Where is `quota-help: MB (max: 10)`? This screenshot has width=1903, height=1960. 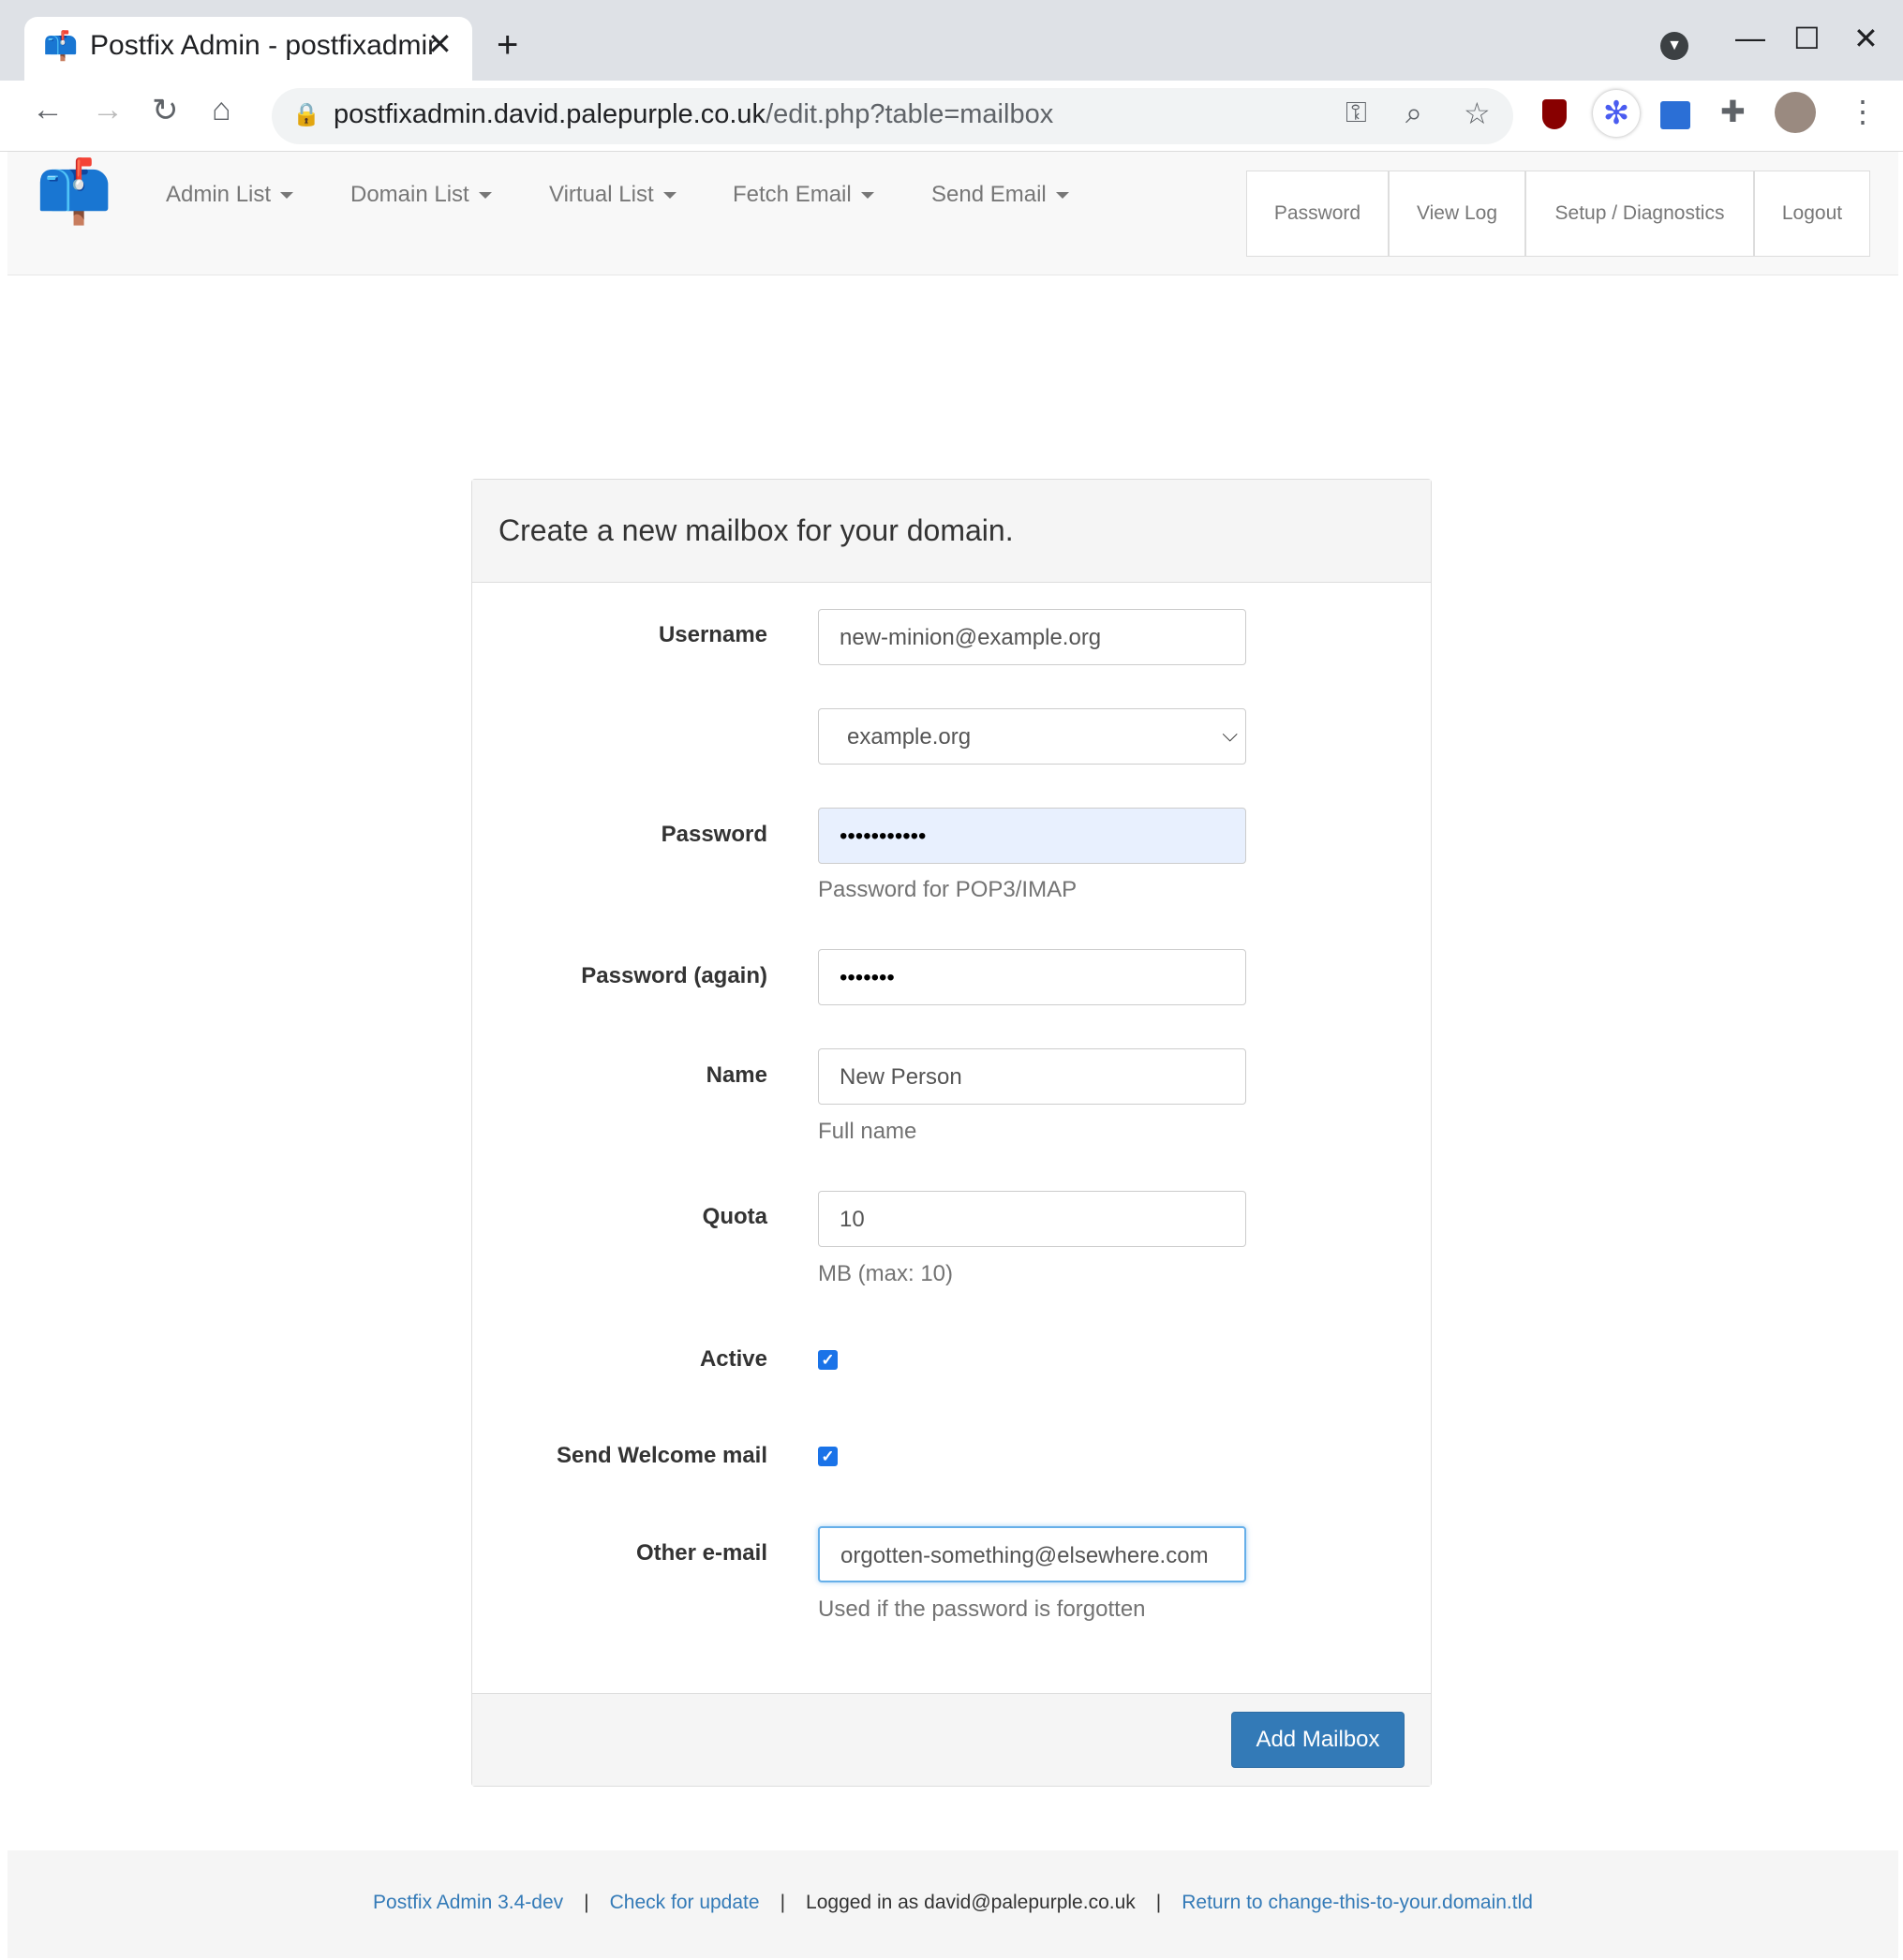 quota-help: MB (max: 10) is located at coordinates (886, 1273).